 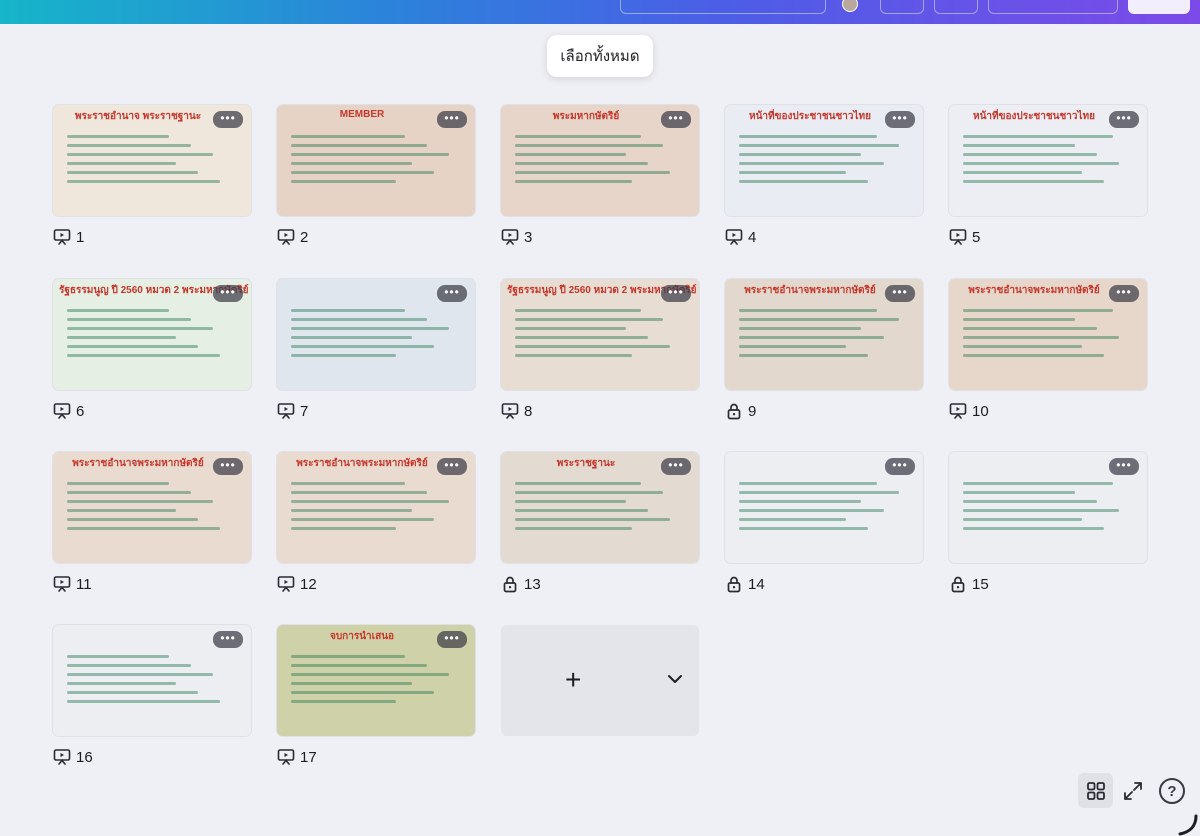 I want to click on slide-card: MEMBER ••• 2, so click(x=376, y=175).